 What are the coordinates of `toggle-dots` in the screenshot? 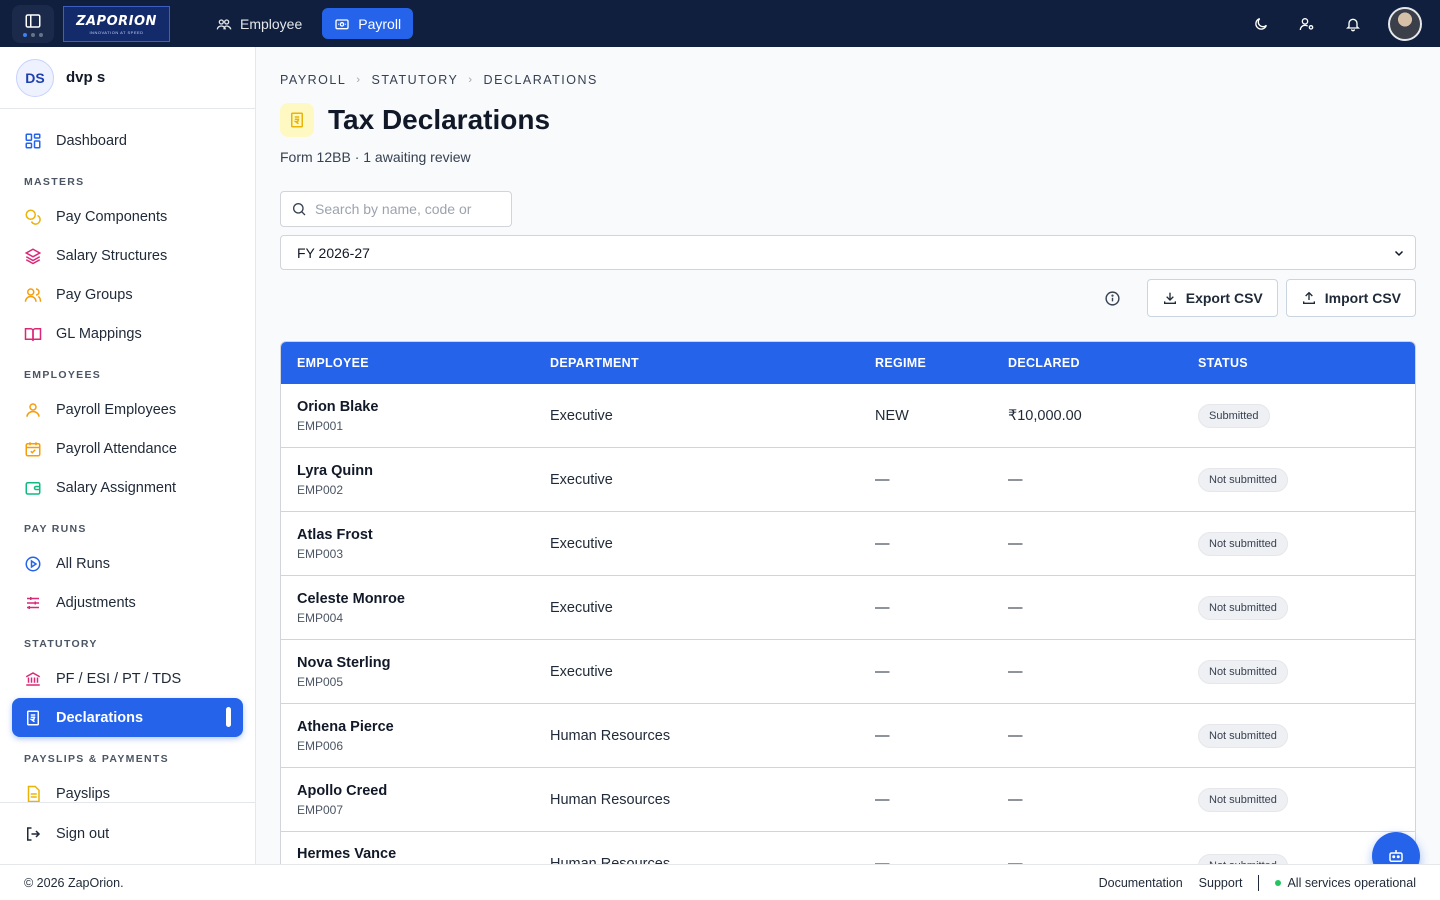 It's located at (33, 34).